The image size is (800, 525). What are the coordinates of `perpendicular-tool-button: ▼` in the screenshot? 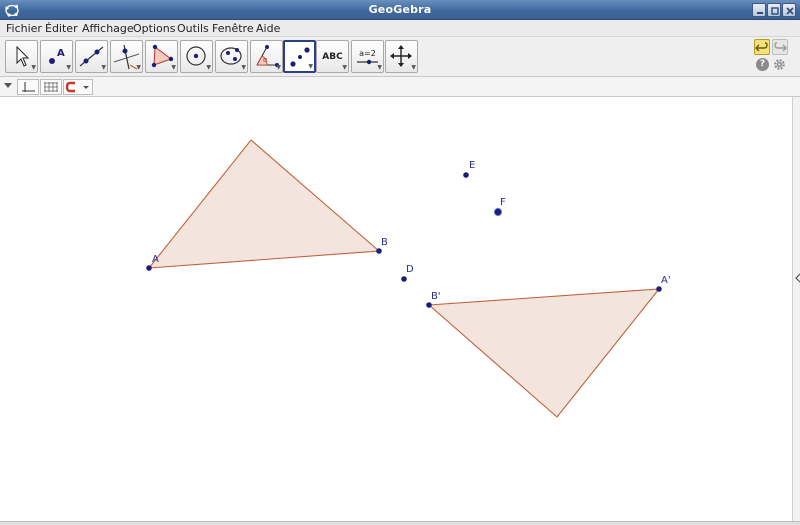 It's located at (126, 56).